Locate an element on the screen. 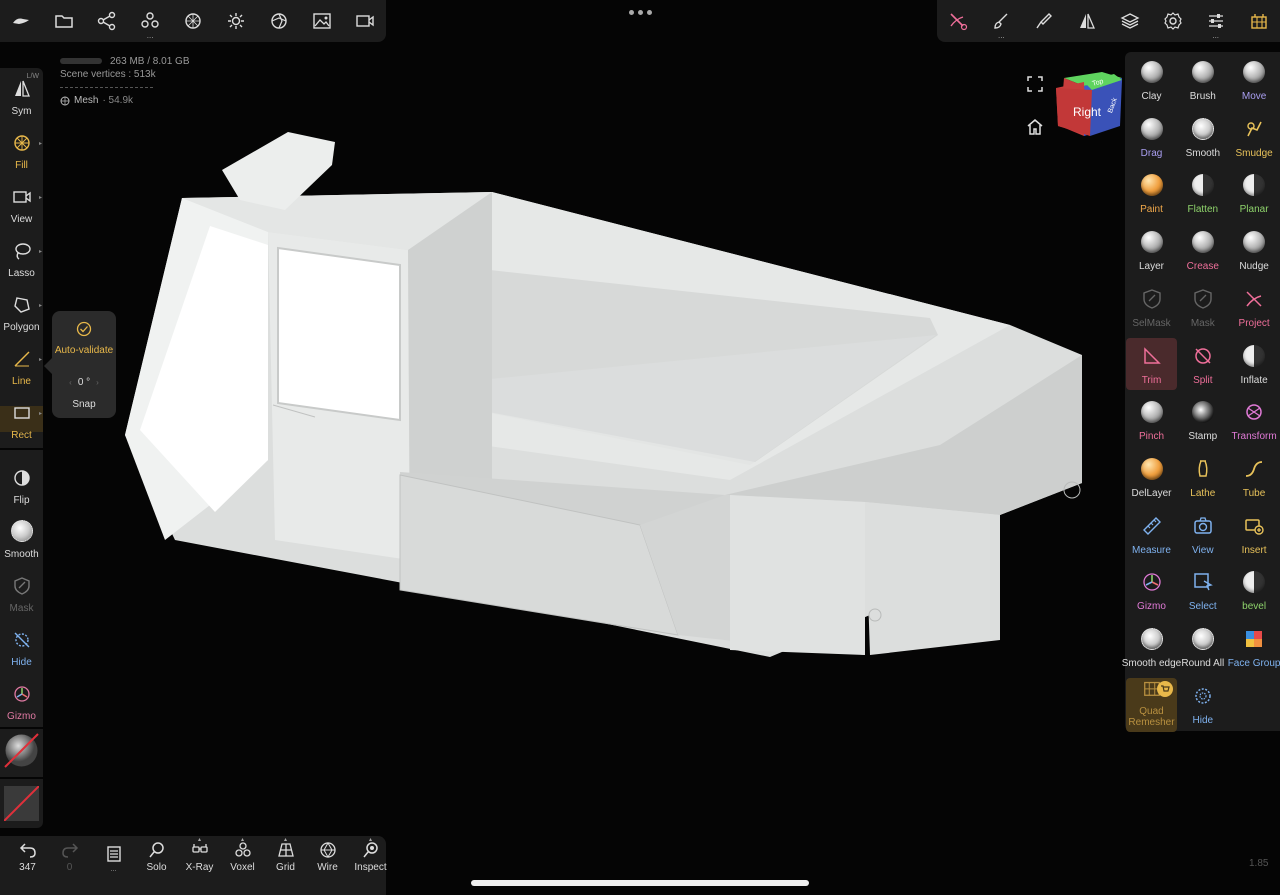  tool-smooth-edge: Smooth edge is located at coordinates (1151, 647).